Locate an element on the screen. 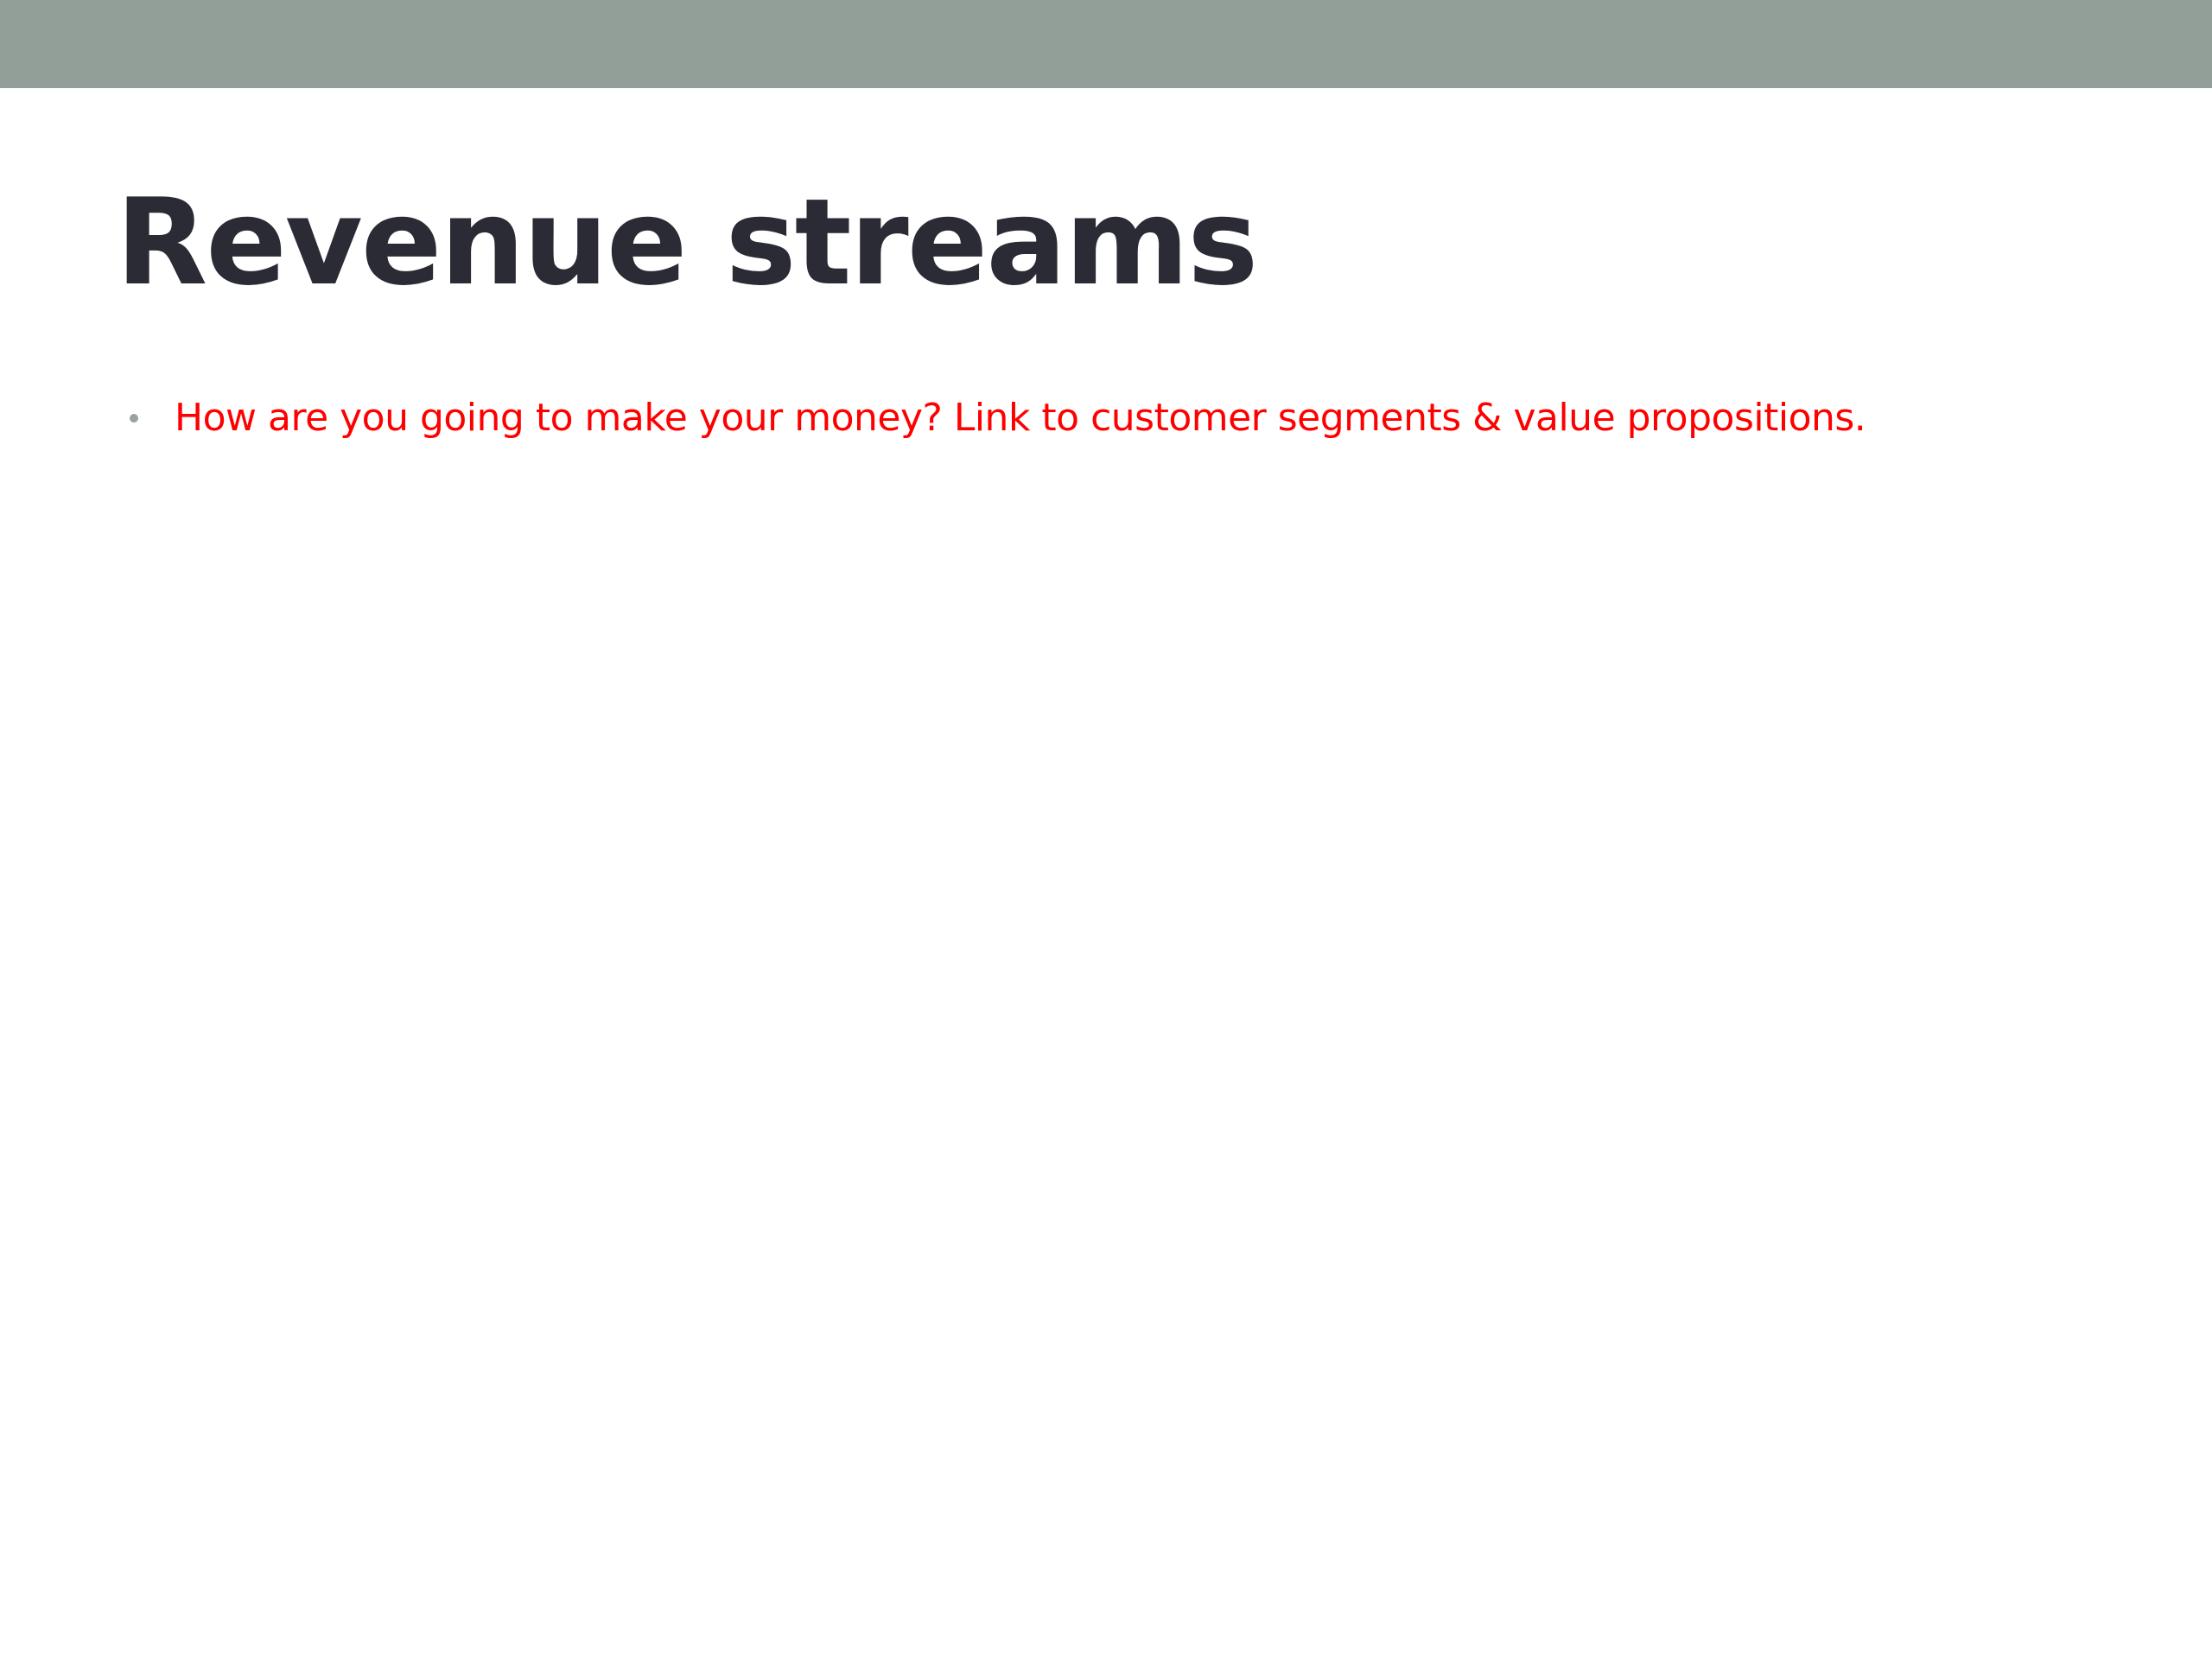  bullet-dot-icon is located at coordinates (134, 418).